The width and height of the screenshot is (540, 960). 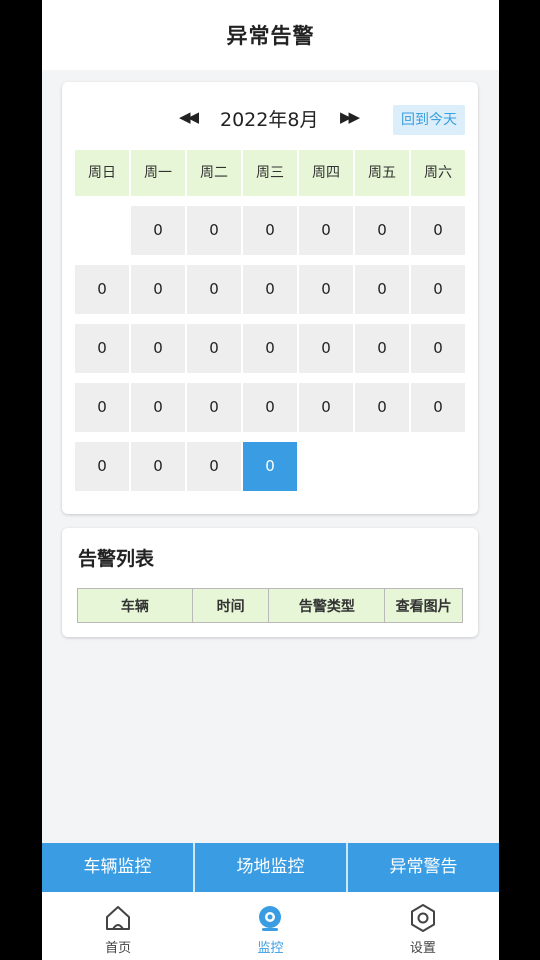 I want to click on back-to-today-button: 回到今天, so click(x=429, y=120).